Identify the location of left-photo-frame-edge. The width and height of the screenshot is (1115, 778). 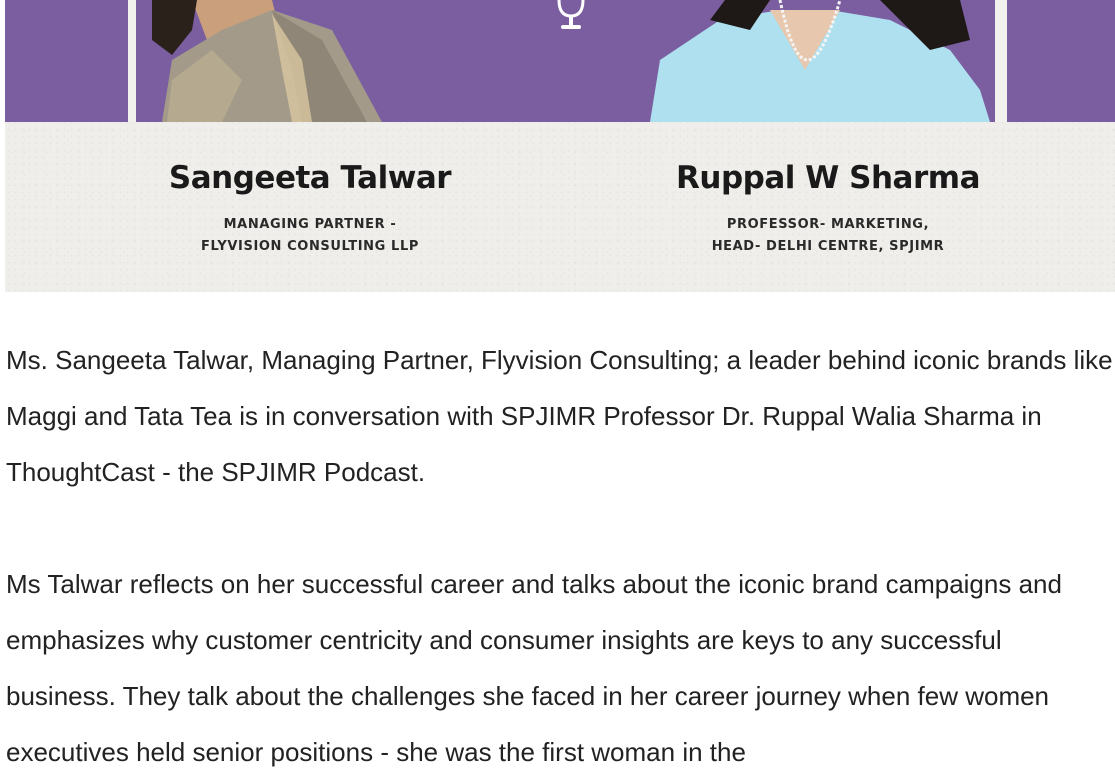
(132, 61).